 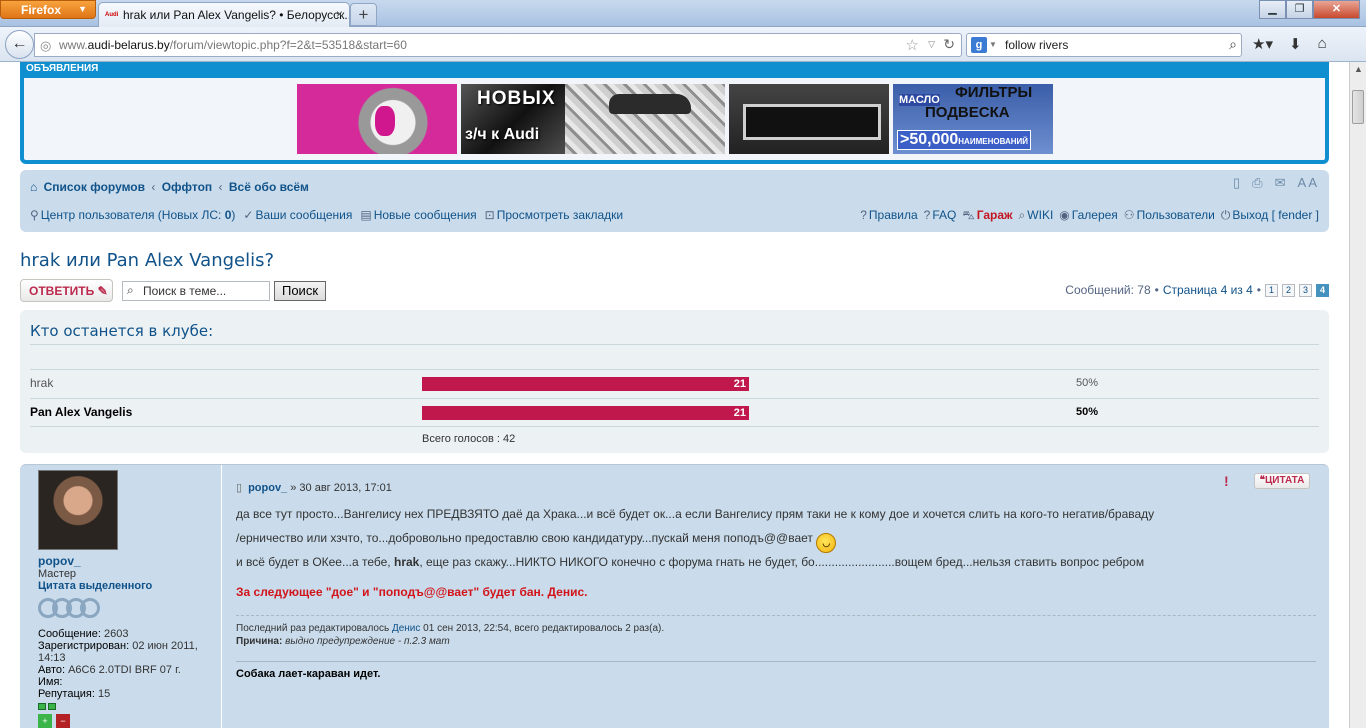 What do you see at coordinates (366, 215) in the screenshot?
I see `document-icon: ▤` at bounding box center [366, 215].